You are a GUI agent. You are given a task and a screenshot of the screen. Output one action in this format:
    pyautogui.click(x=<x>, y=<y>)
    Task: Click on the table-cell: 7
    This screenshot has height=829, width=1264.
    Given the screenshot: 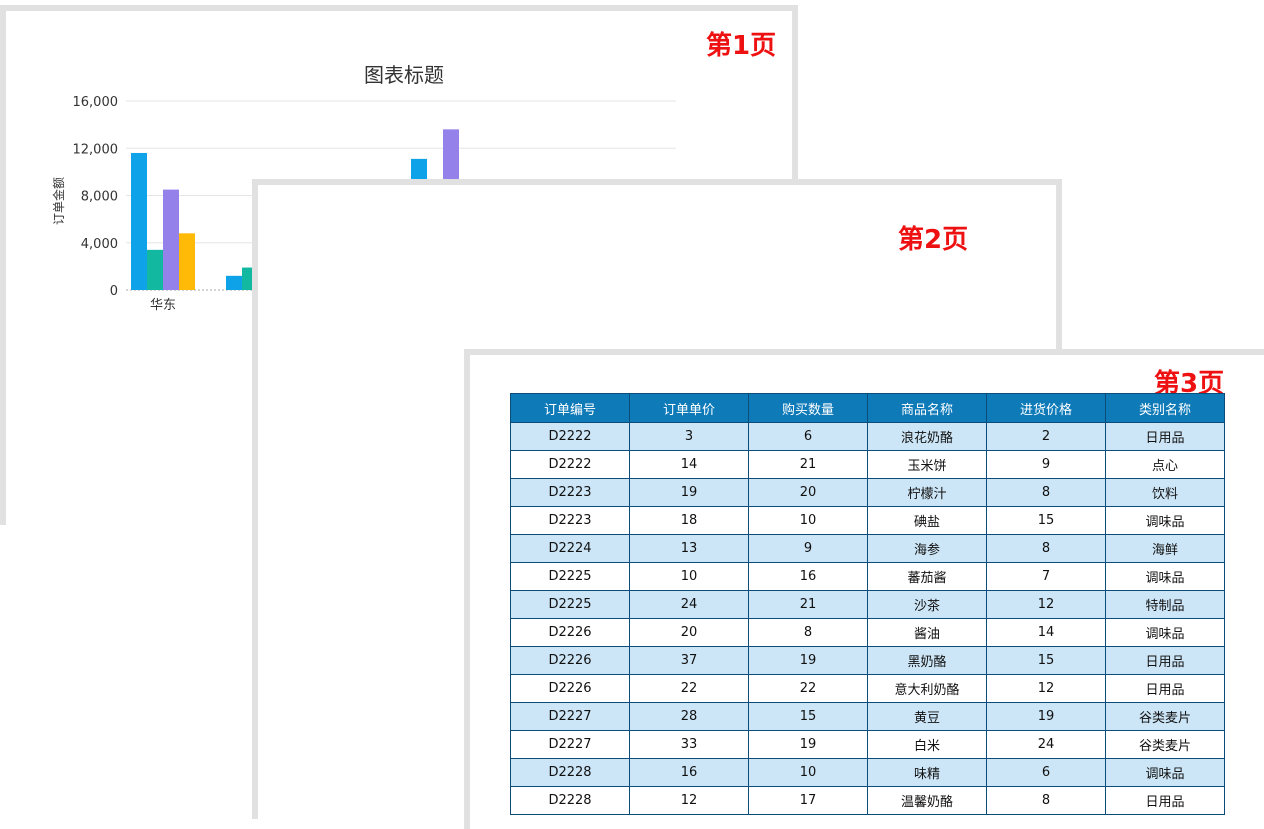 What is the action you would take?
    pyautogui.click(x=1046, y=576)
    